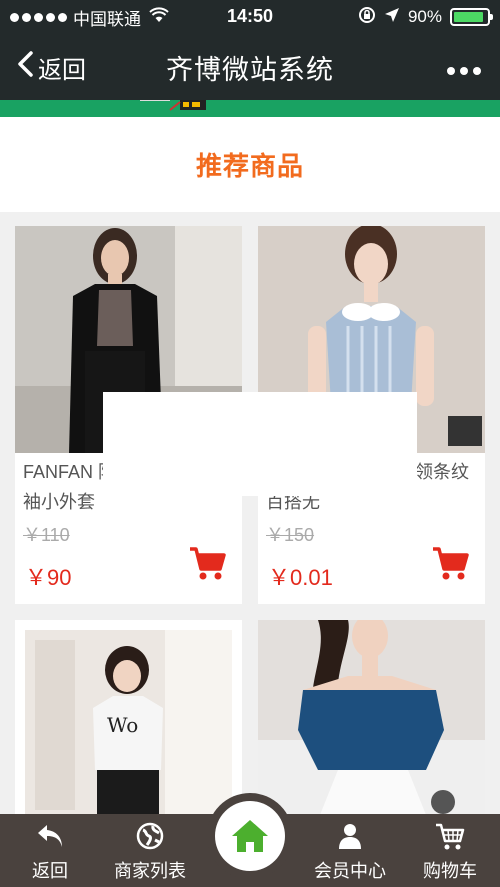  What do you see at coordinates (159, 17) in the screenshot?
I see `wifi-icon` at bounding box center [159, 17].